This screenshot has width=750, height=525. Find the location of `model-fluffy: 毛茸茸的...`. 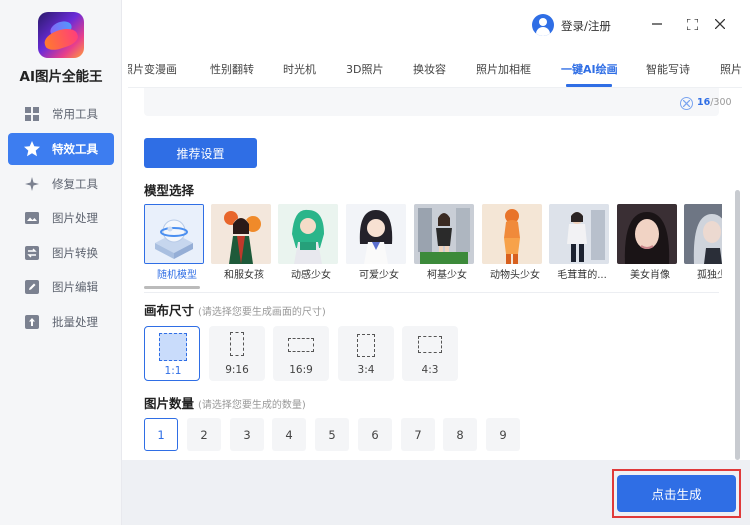

model-fluffy: 毛茸茸的... is located at coordinates (580, 243).